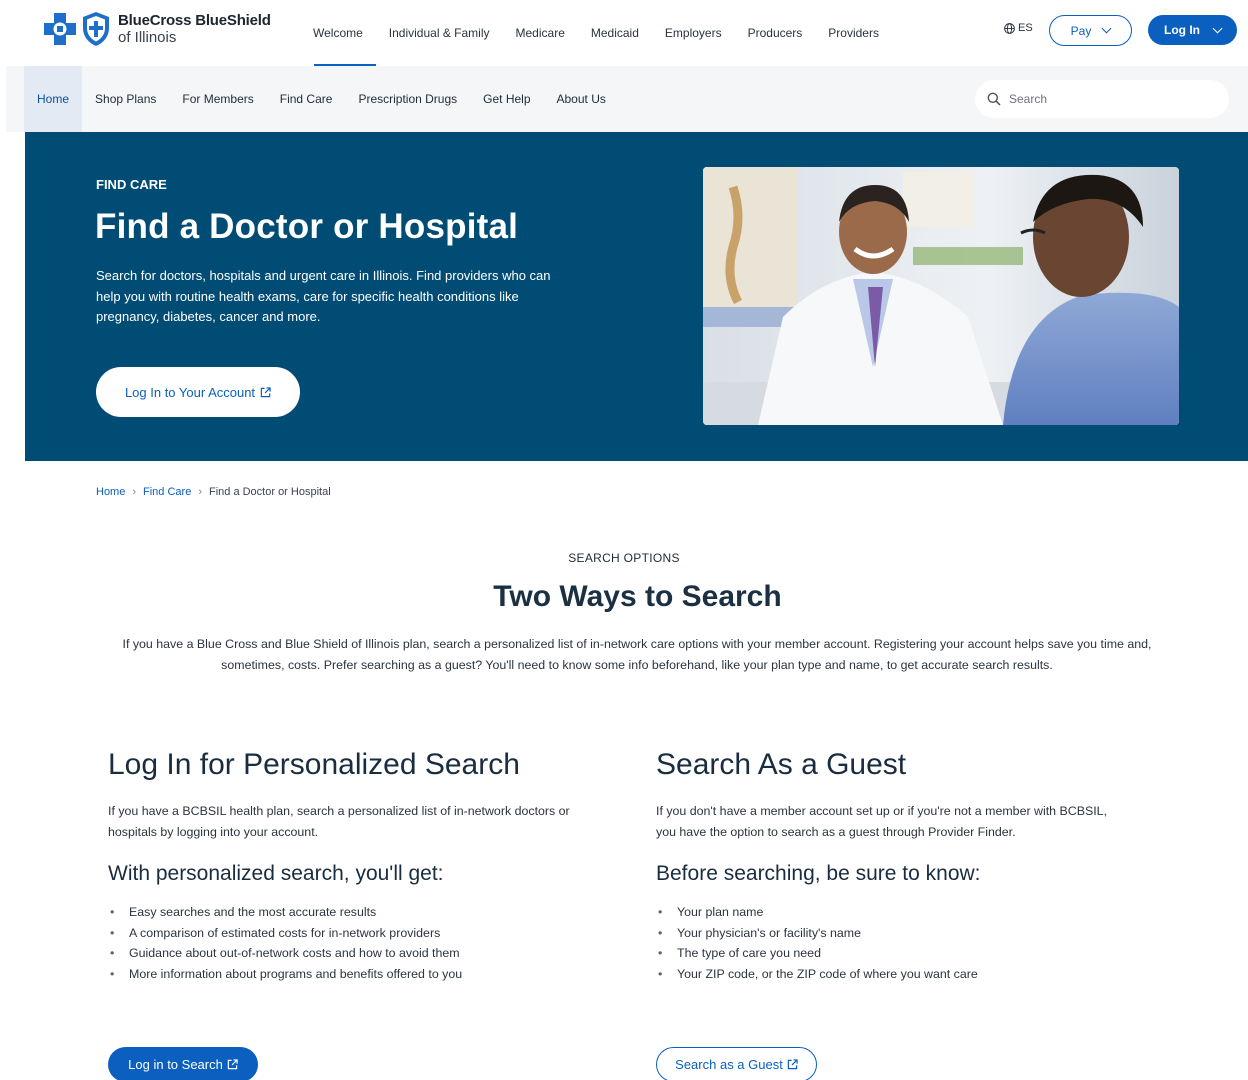  What do you see at coordinates (906, 933) in the screenshot?
I see `list-item: Your physician's or facility's name` at bounding box center [906, 933].